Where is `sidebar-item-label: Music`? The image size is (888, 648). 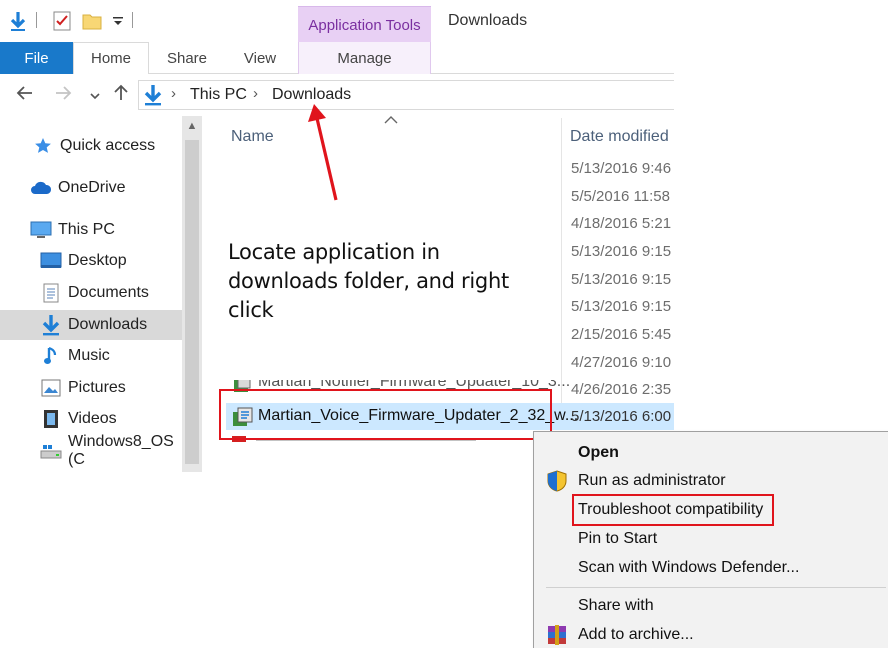 sidebar-item-label: Music is located at coordinates (89, 355).